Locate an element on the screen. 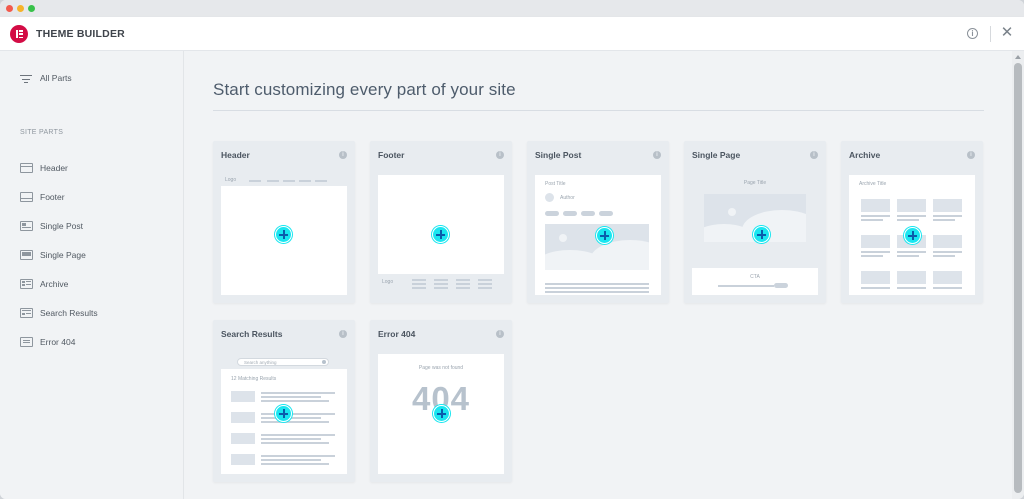  add-search-results-button is located at coordinates (283, 413).